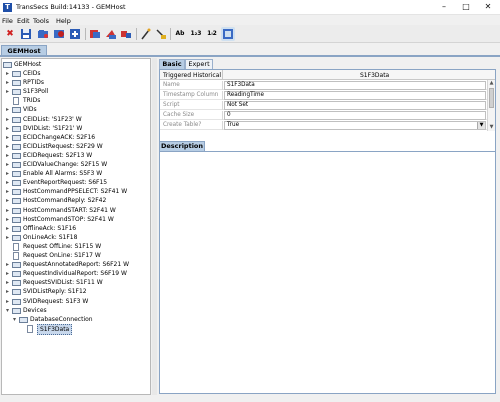 This screenshot has width=500, height=402. I want to click on property-name: Create Table?, so click(182, 125).